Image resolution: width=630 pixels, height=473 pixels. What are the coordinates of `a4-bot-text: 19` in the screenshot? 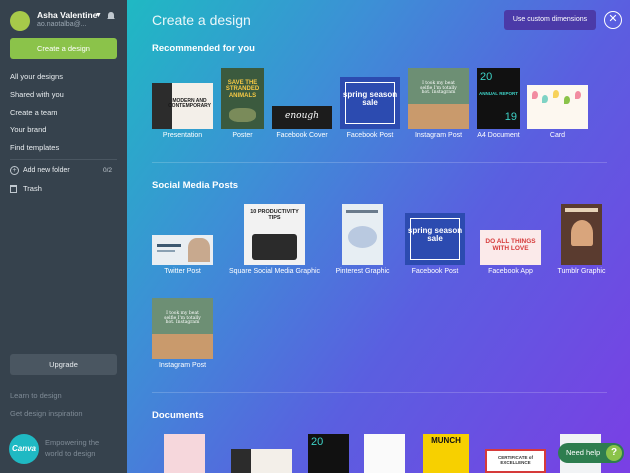 It's located at (510, 117).